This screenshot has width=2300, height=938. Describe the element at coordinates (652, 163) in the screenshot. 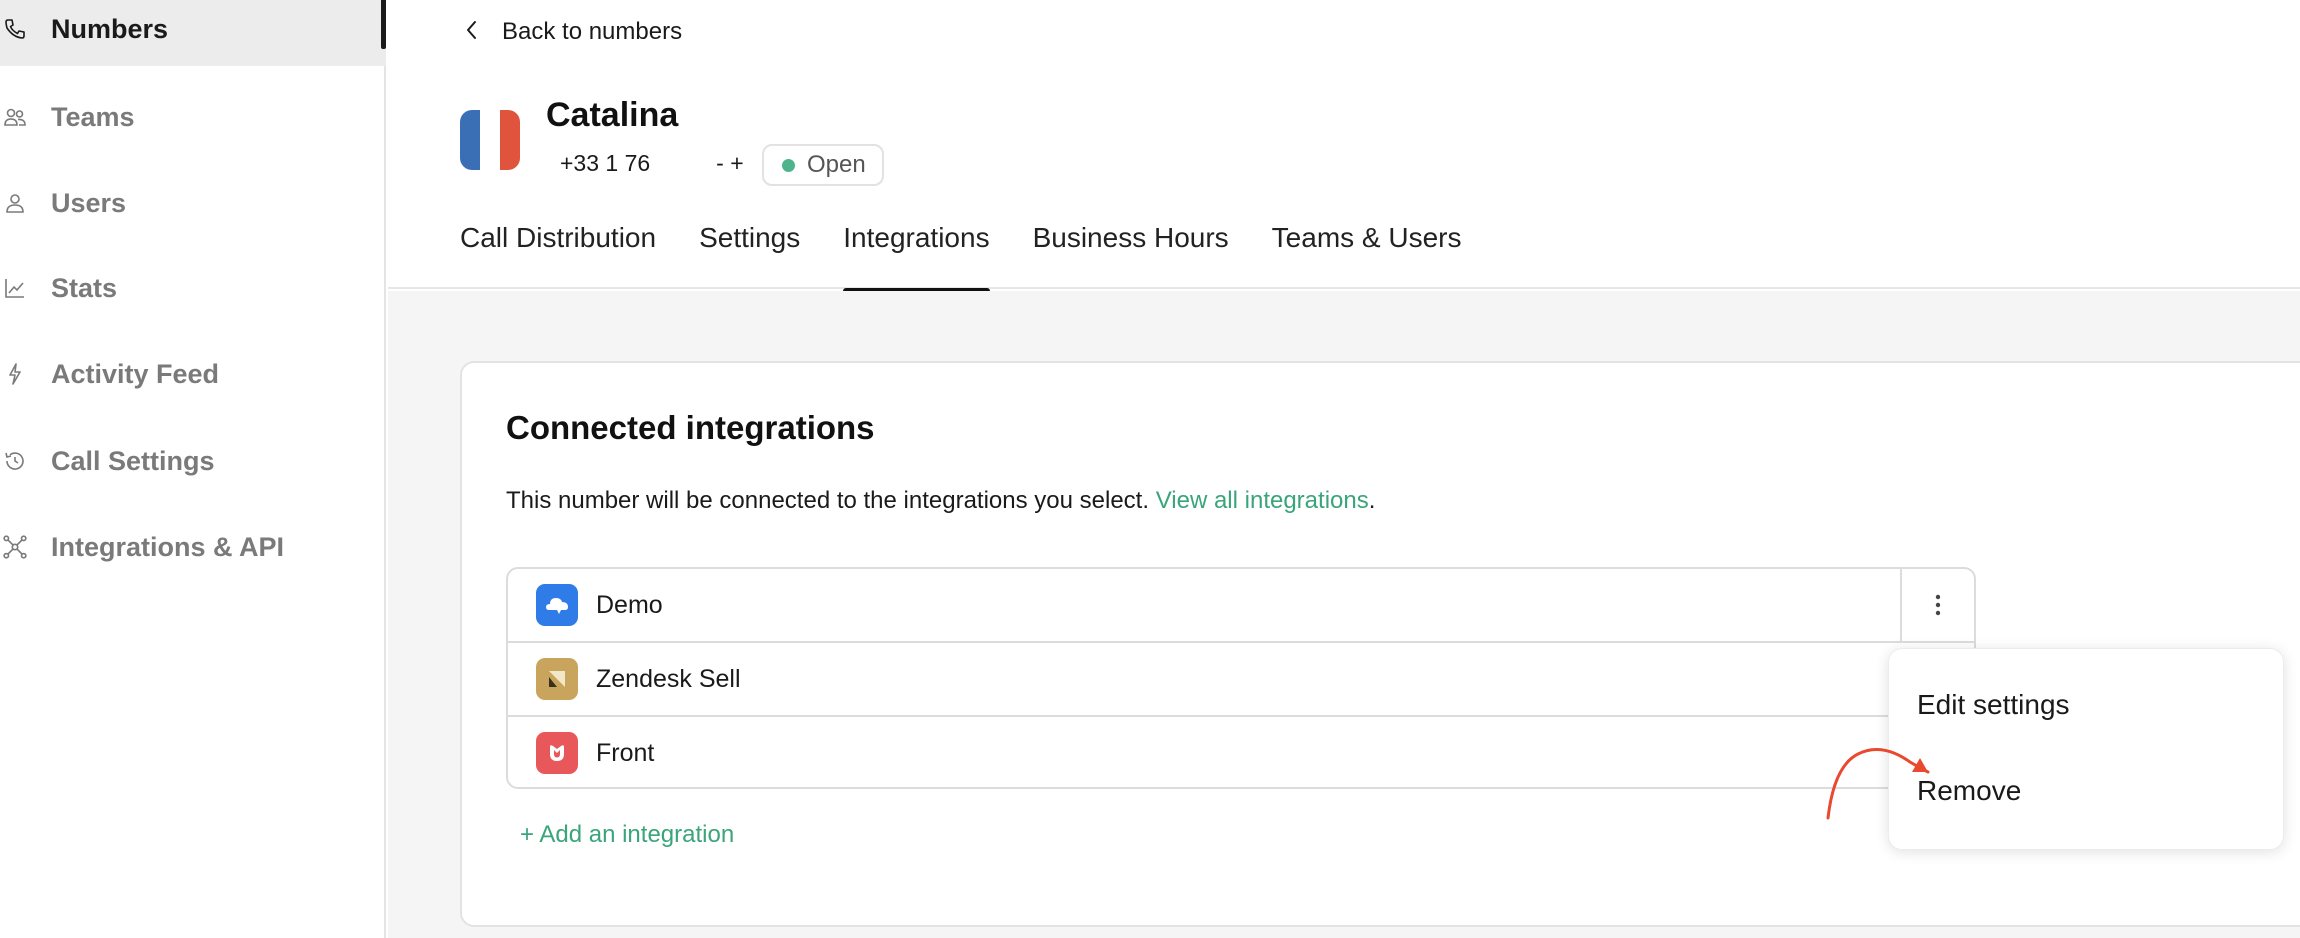

I see `phone-number: +33 1 76 - +` at that location.